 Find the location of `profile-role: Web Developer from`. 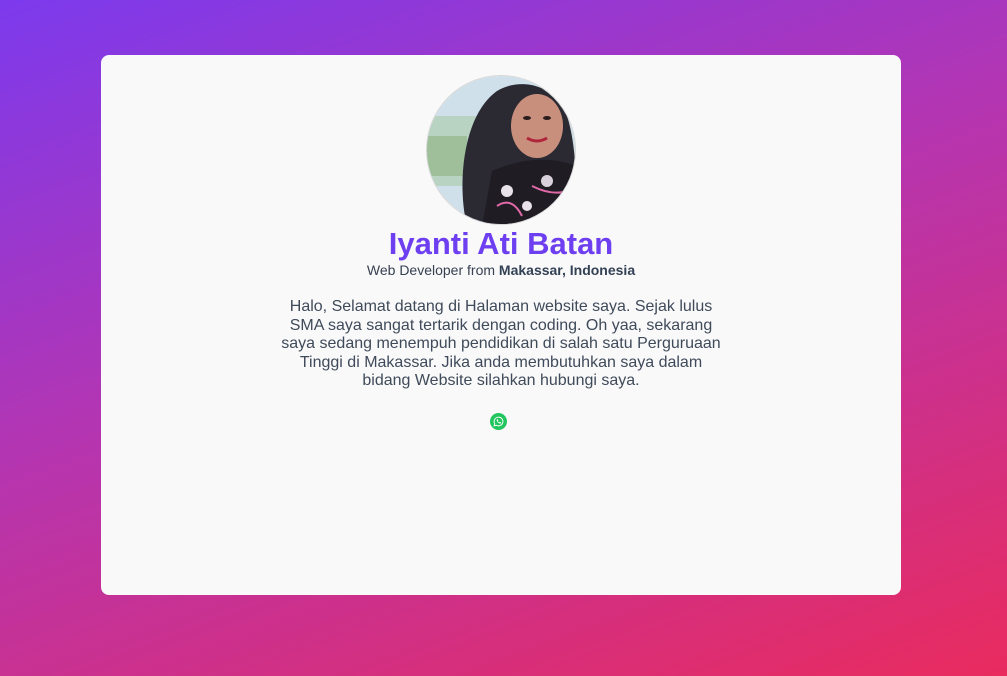

profile-role: Web Developer from is located at coordinates (431, 270).